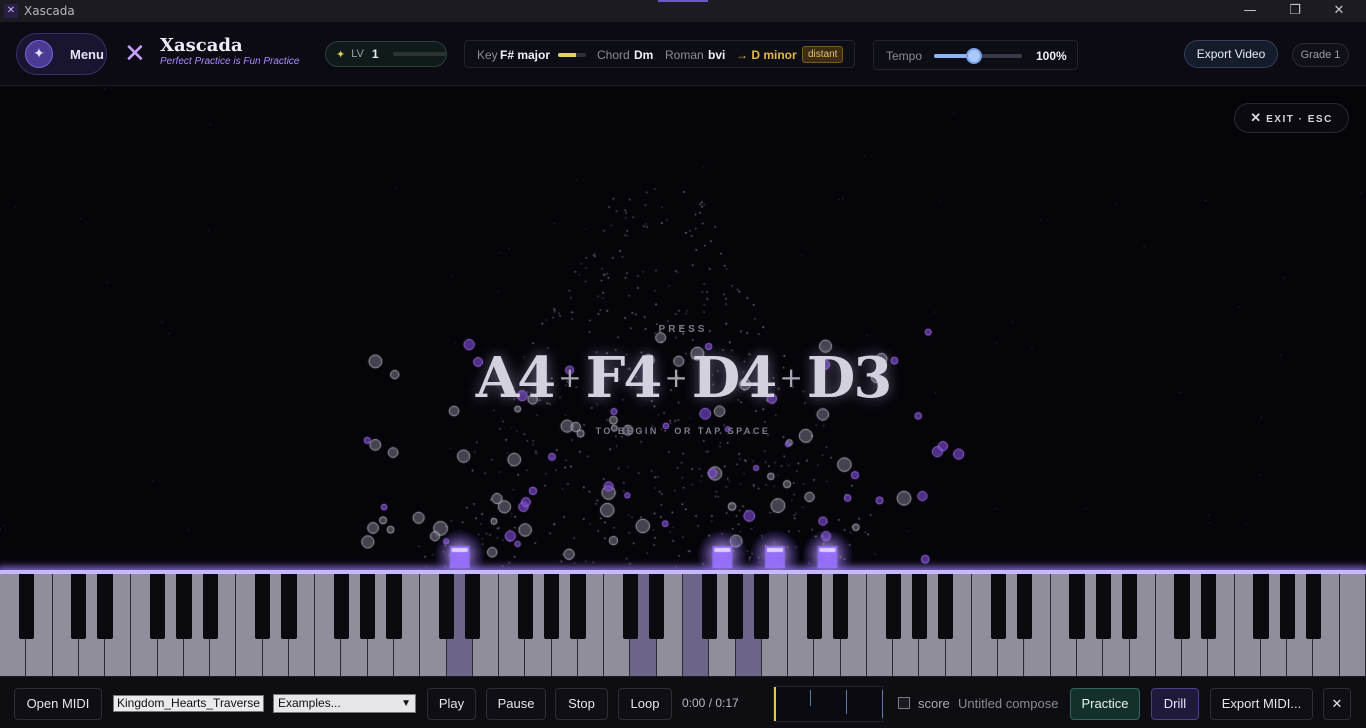 The image size is (1366, 728). Describe the element at coordinates (683, 625) in the screenshot. I see `piano-keyboard` at that location.